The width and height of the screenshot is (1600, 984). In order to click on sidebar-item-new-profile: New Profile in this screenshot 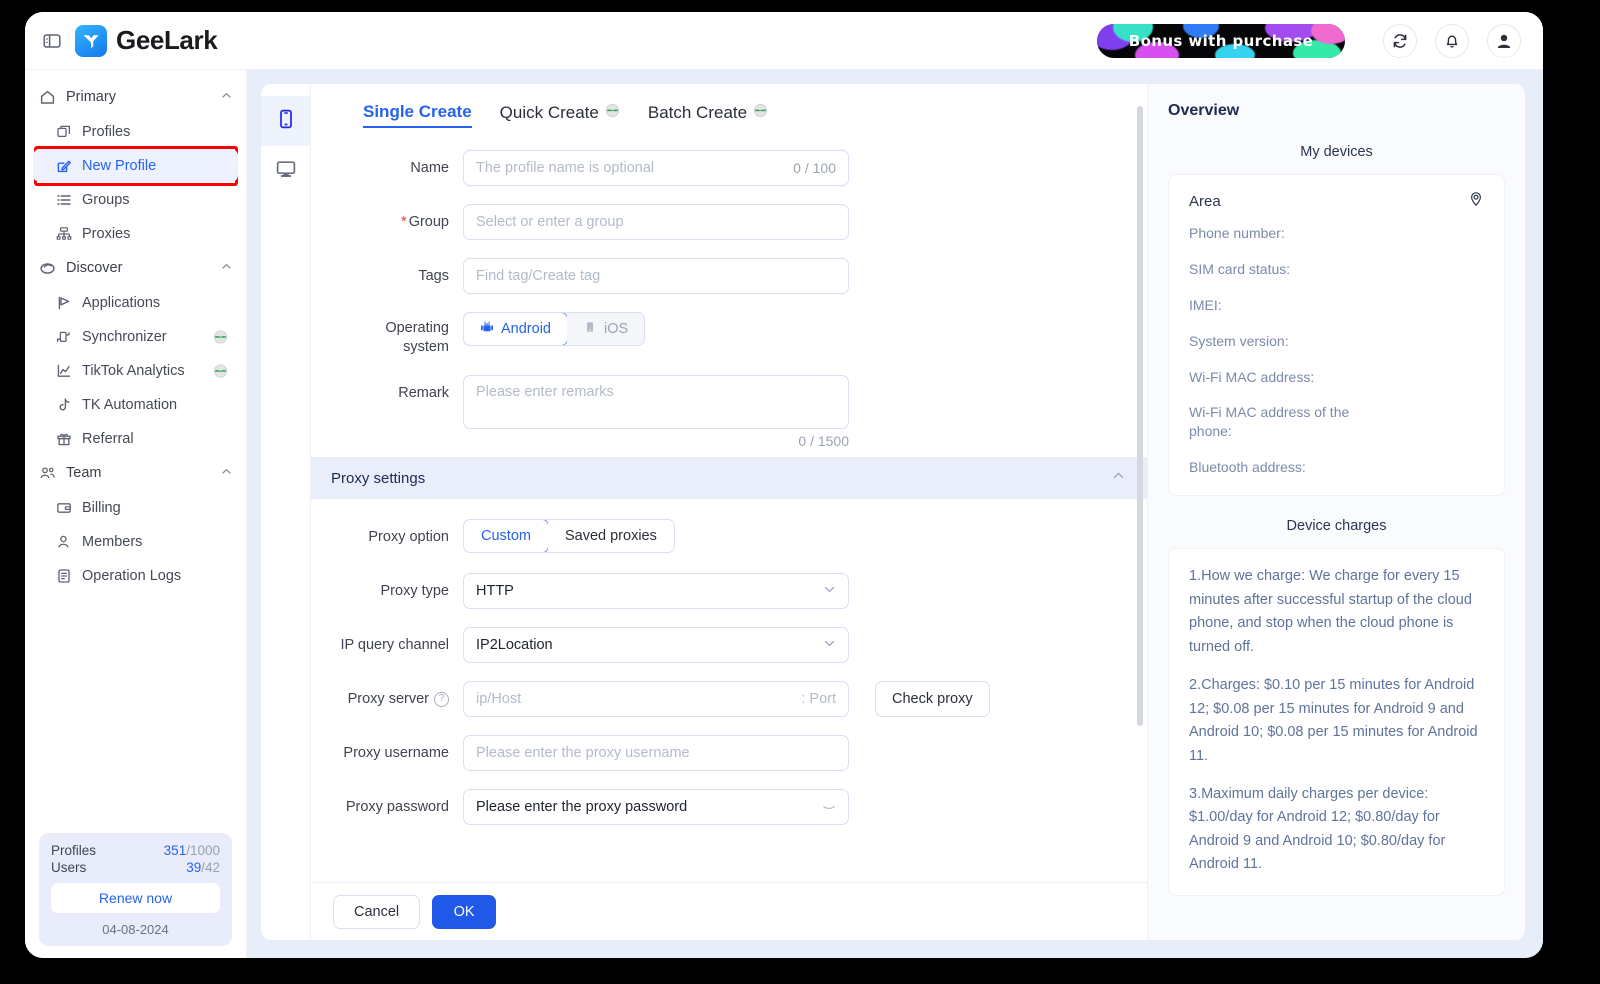, I will do `click(135, 165)`.